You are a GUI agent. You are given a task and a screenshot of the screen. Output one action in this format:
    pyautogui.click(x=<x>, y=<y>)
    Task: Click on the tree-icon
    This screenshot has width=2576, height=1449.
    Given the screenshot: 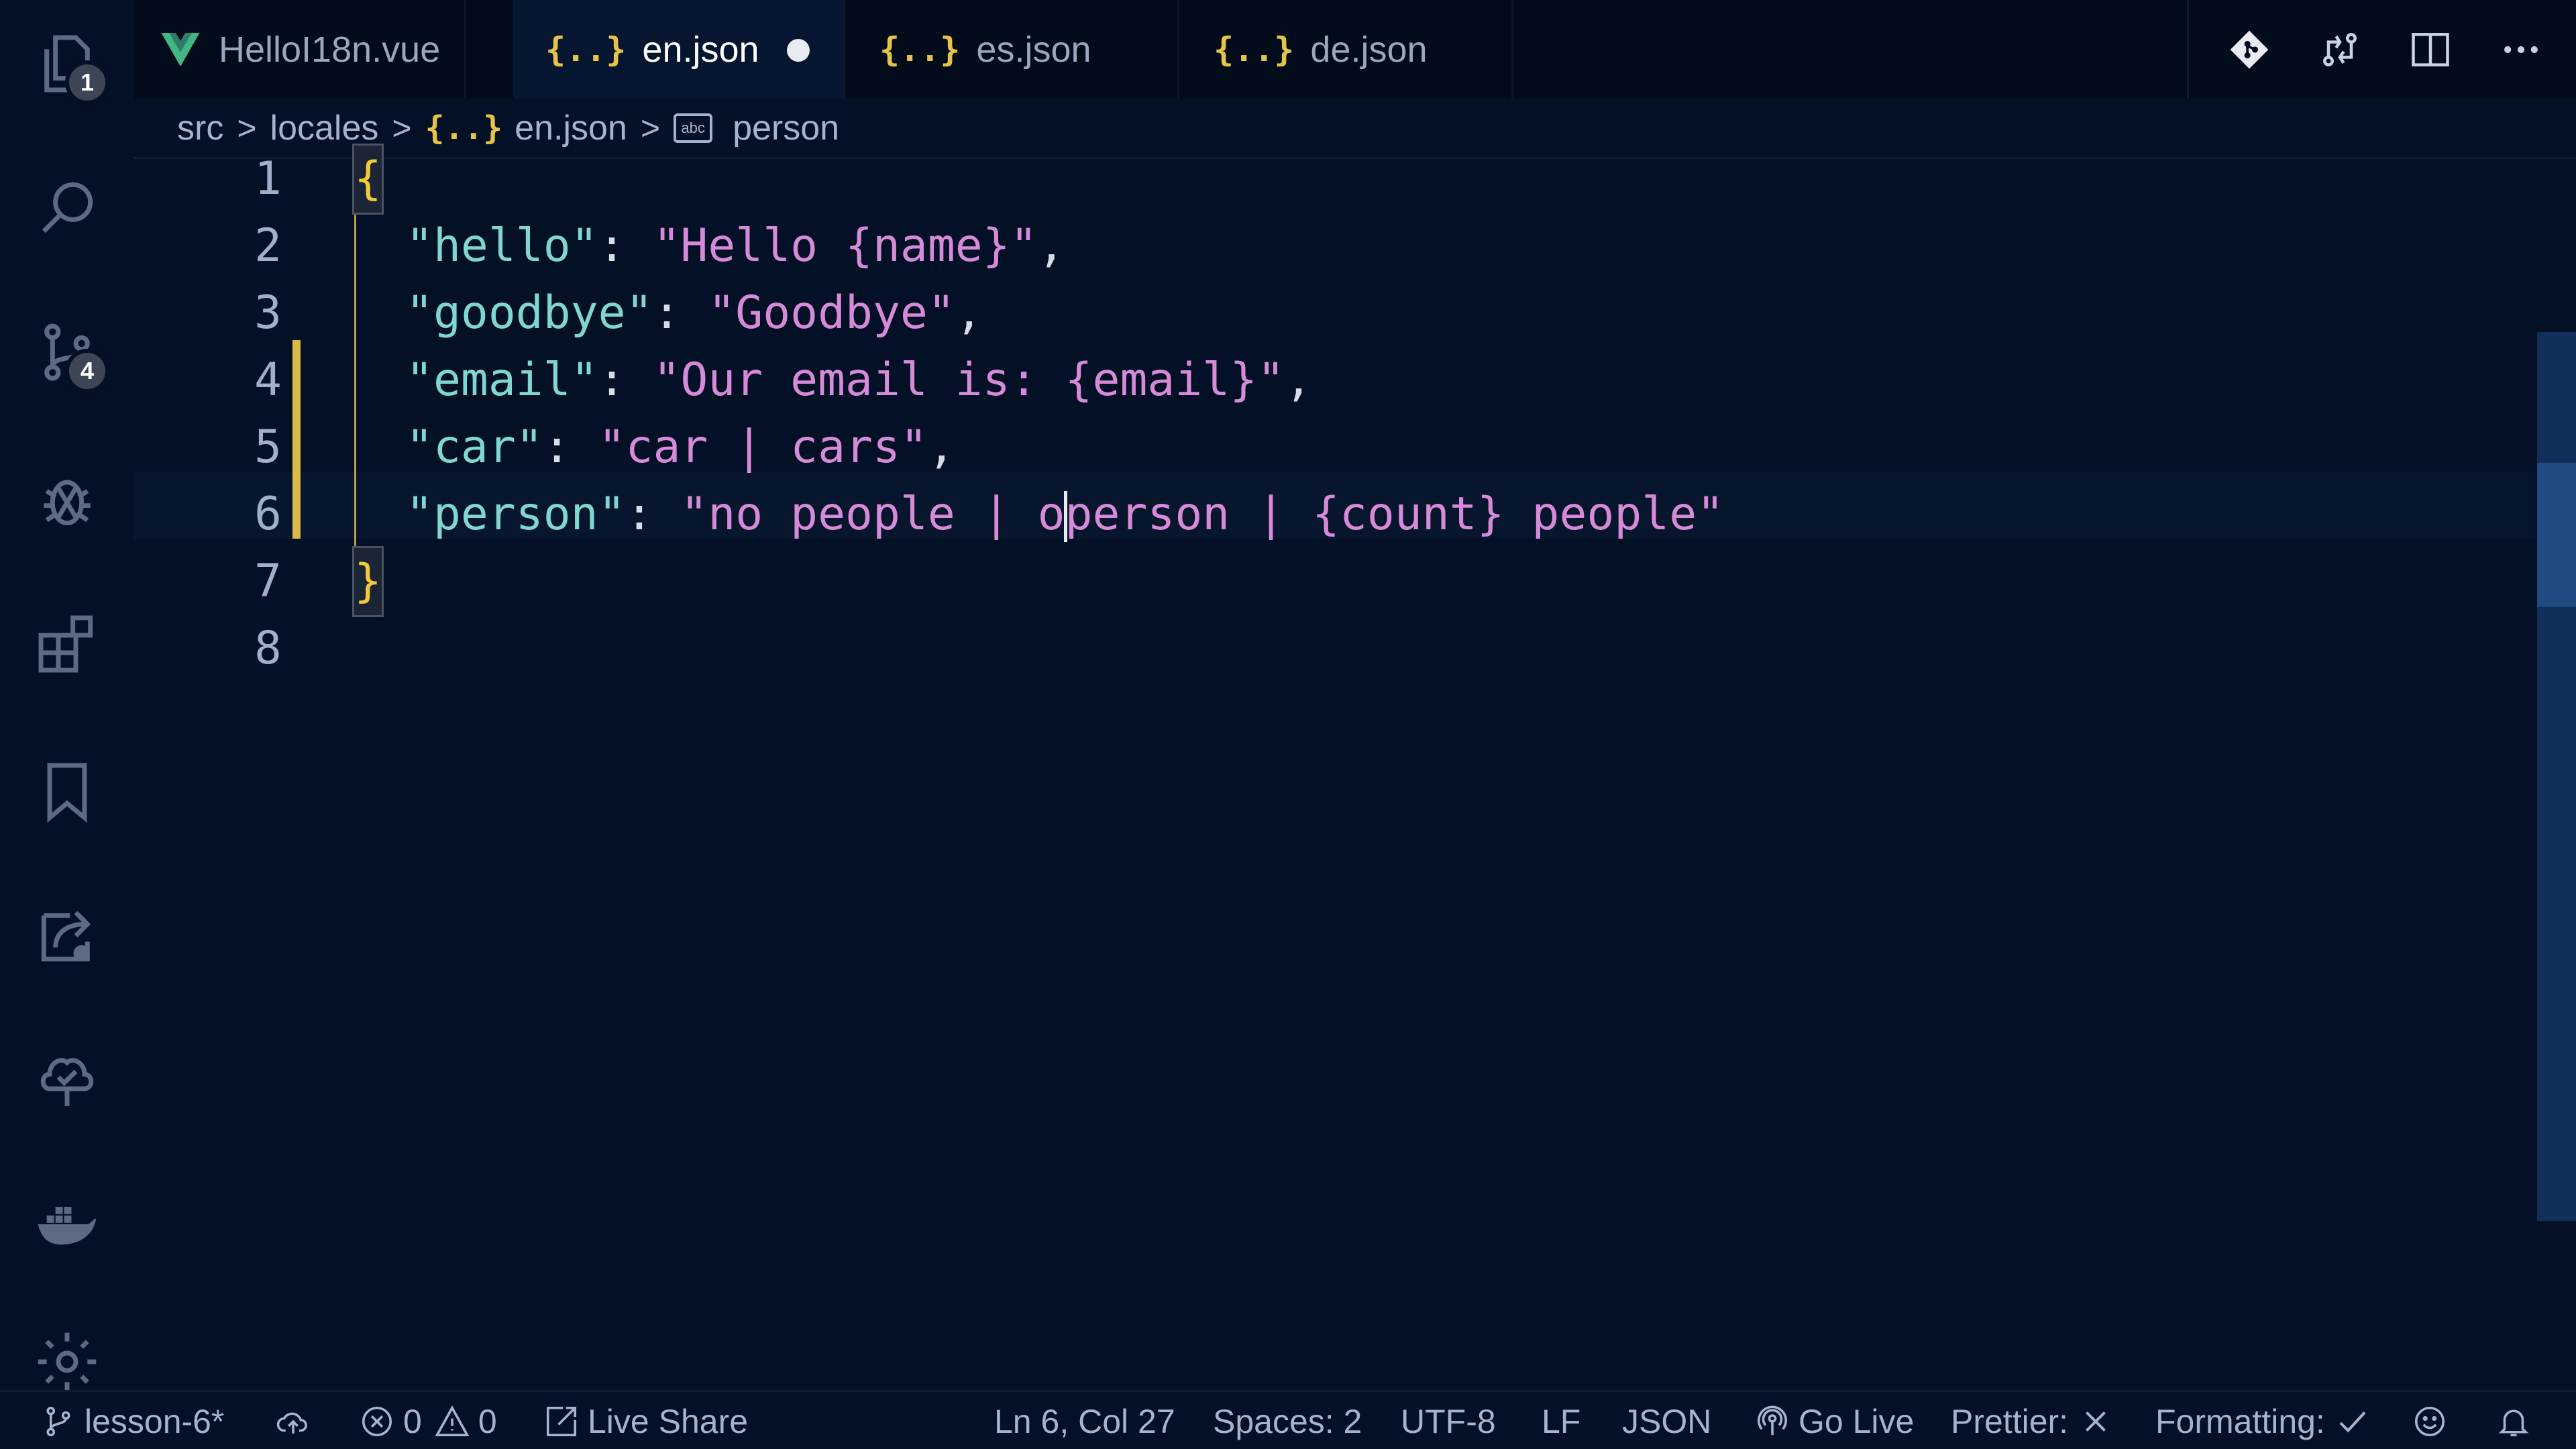 What is the action you would take?
    pyautogui.click(x=67, y=1082)
    